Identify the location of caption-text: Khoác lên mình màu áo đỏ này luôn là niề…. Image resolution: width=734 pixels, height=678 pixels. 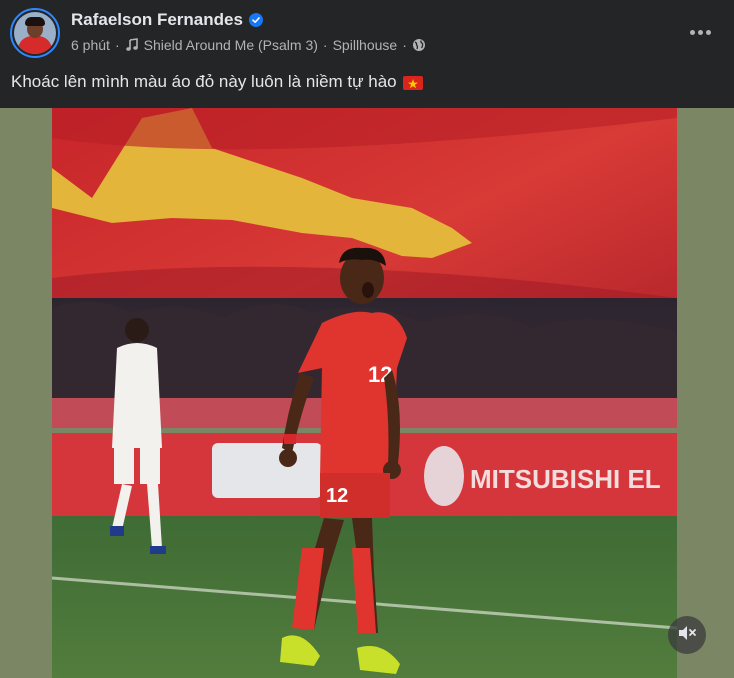
(204, 81).